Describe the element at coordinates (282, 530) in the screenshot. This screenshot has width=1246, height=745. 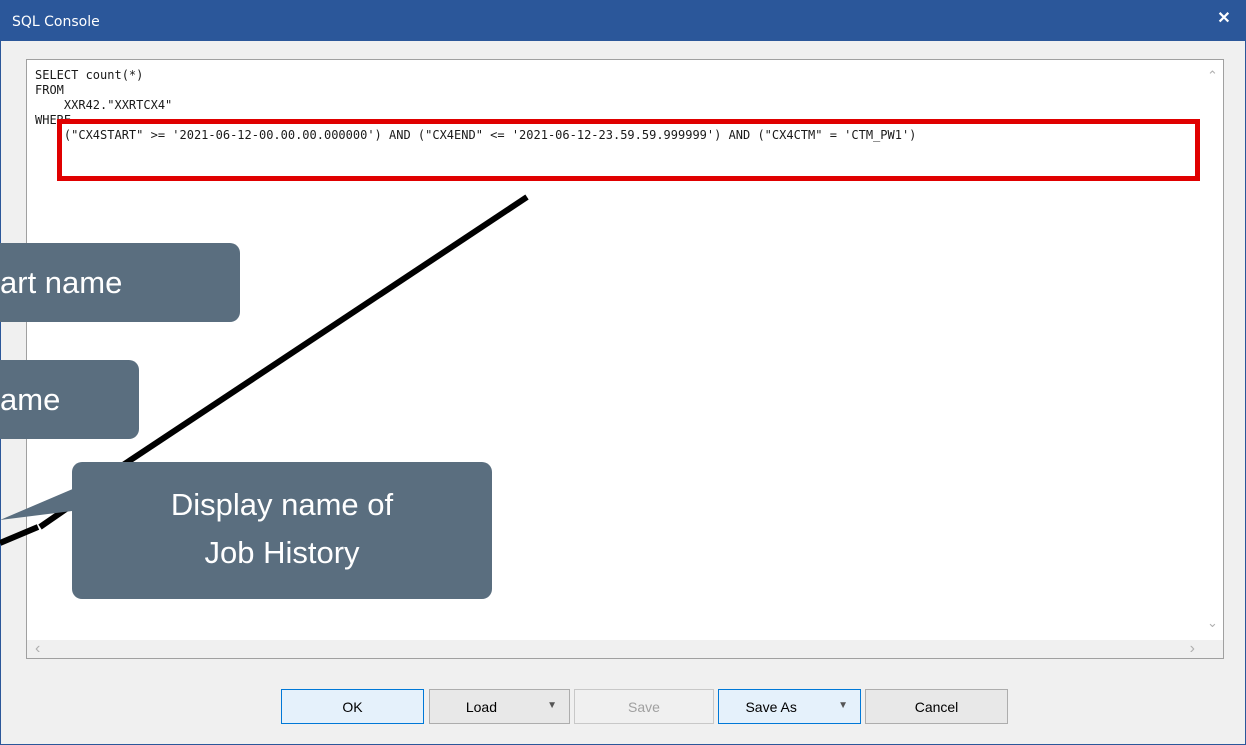
I see `callout-job-history: Display name of Job History` at that location.